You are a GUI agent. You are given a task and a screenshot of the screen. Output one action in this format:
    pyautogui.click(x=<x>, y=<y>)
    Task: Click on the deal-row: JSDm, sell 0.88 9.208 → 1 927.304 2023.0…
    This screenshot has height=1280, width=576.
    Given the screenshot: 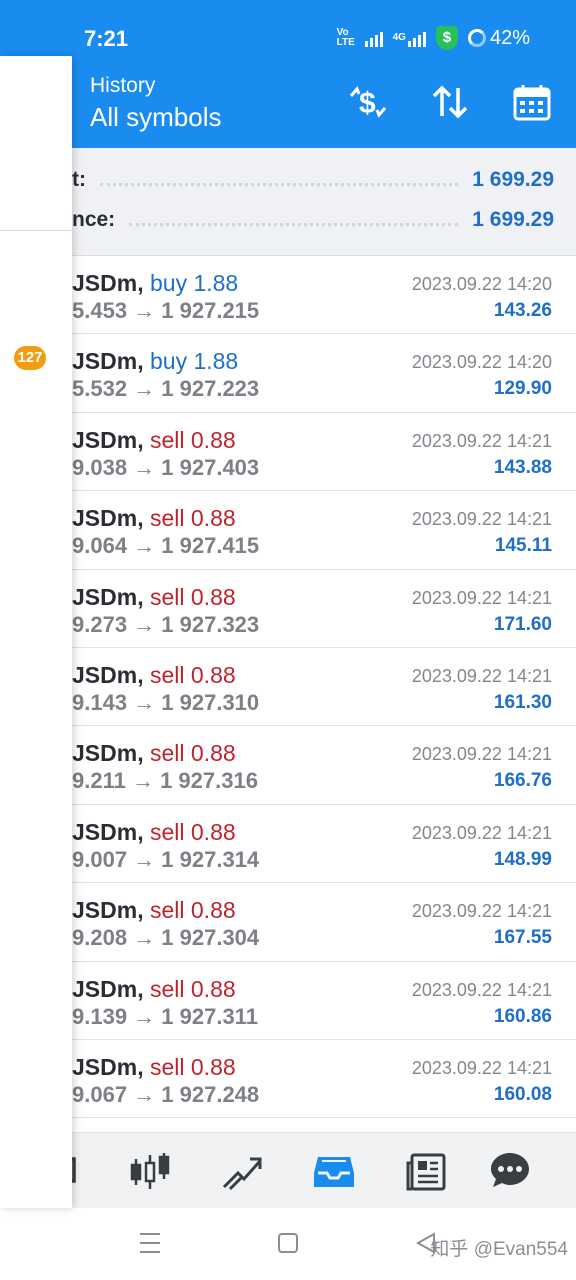 What is the action you would take?
    pyautogui.click(x=288, y=922)
    